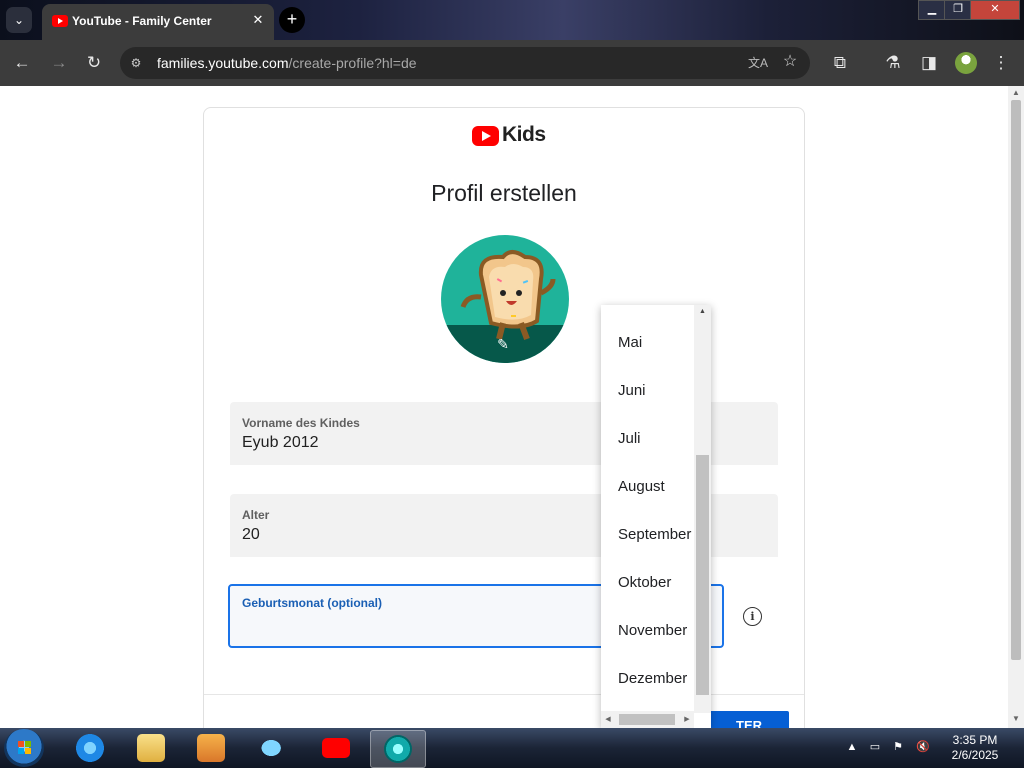  What do you see at coordinates (60, 21) in the screenshot?
I see `youtube-favicon-icon` at bounding box center [60, 21].